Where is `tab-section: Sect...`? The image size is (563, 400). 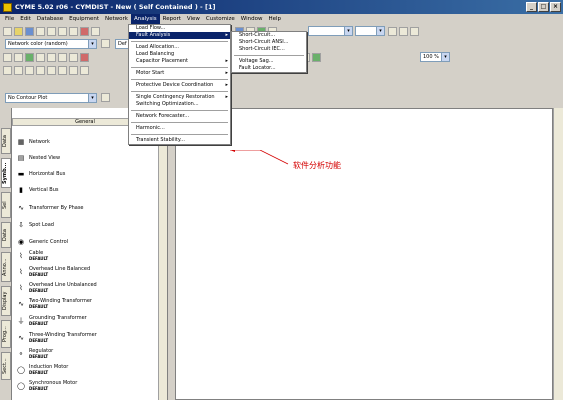 tab-section: Sect... is located at coordinates (6, 366).